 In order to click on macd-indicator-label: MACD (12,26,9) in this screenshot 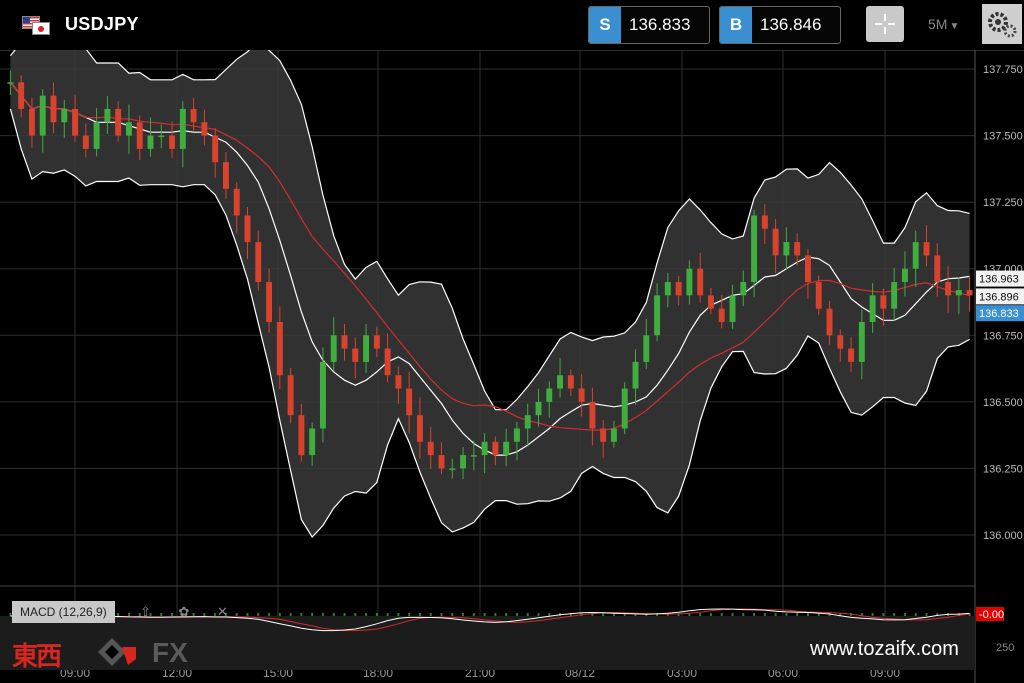, I will do `click(63, 612)`.